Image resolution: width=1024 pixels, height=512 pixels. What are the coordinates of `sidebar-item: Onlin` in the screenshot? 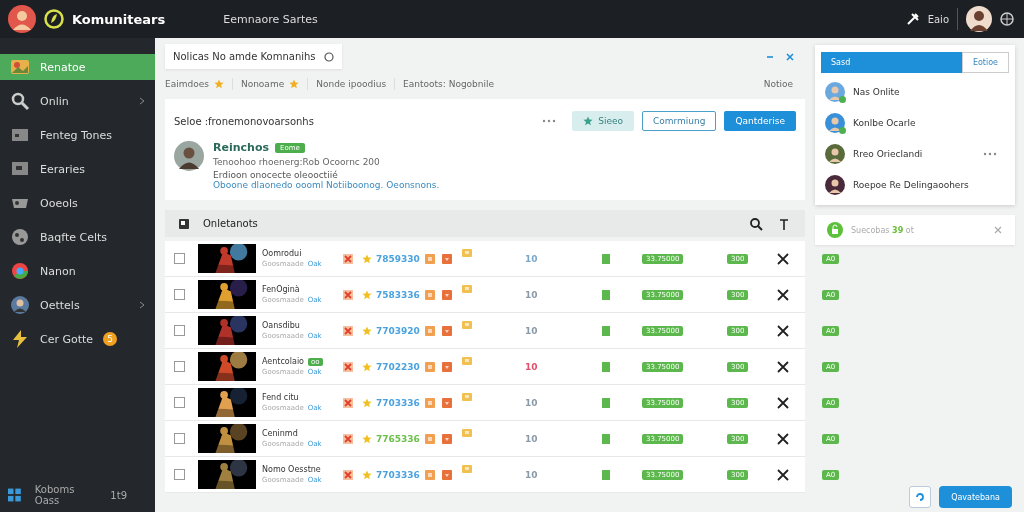 It's located at (77, 101).